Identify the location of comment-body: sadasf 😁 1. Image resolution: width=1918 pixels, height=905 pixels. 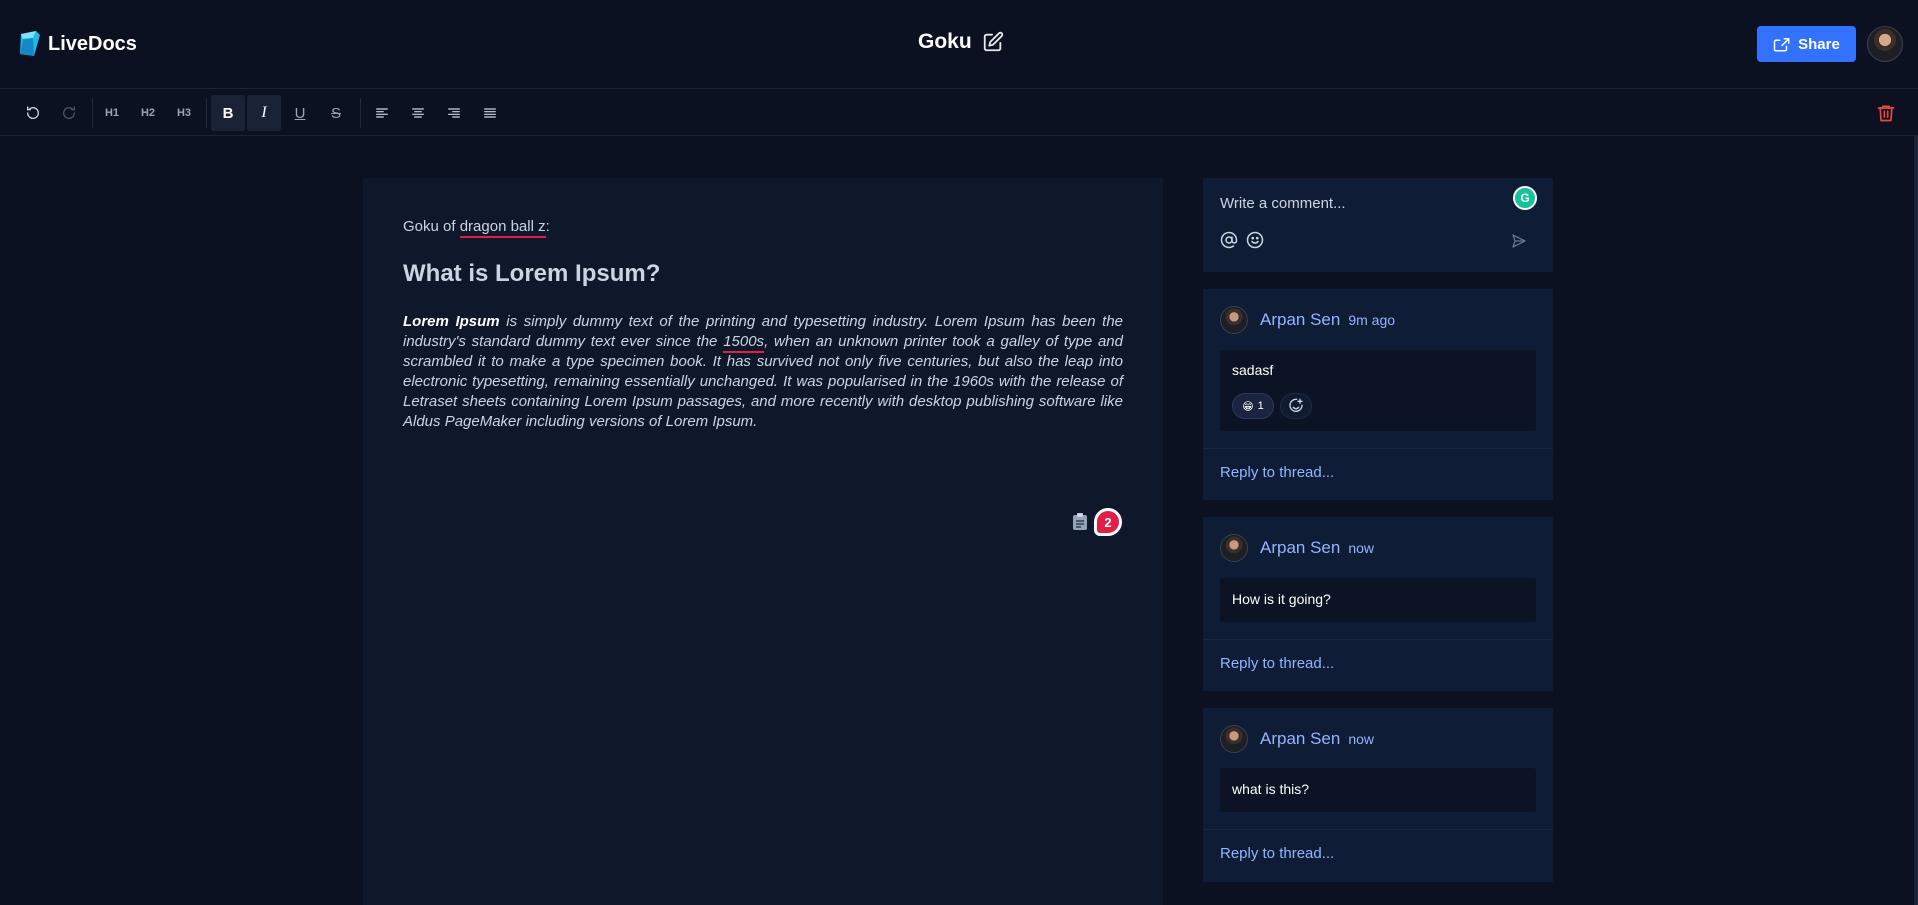
(1378, 390).